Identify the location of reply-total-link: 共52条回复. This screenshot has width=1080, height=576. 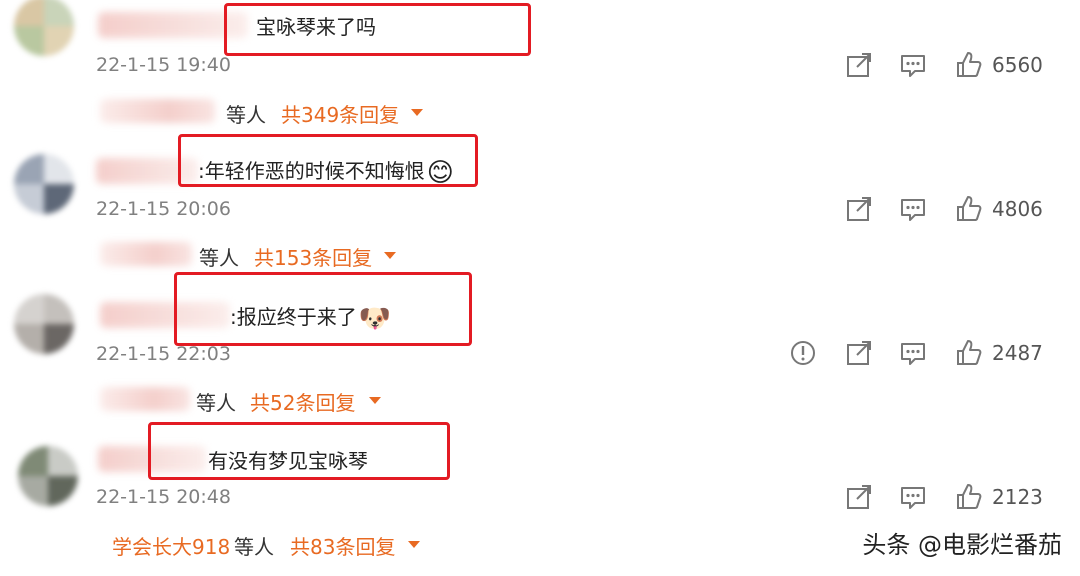
(302, 401).